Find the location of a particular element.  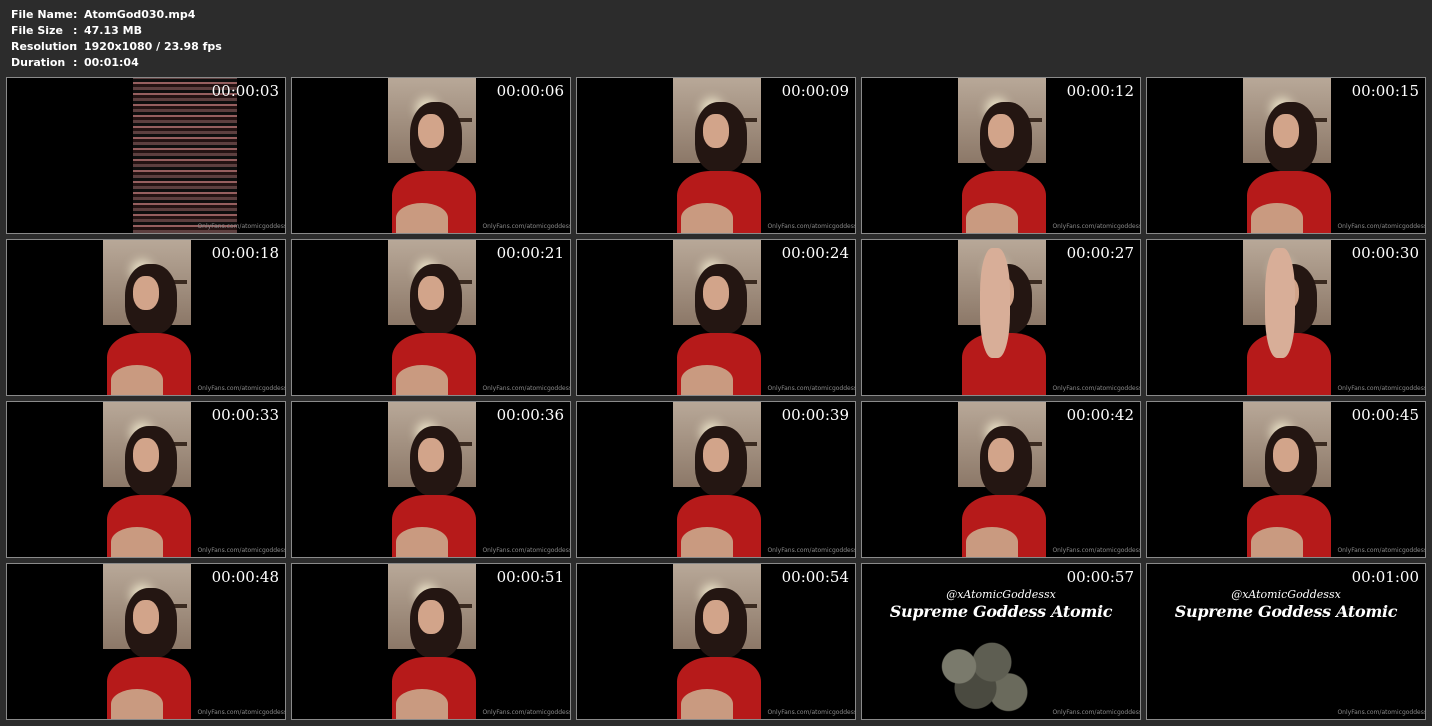

duration-row: Duration : 00:01:04 is located at coordinates (116, 63).